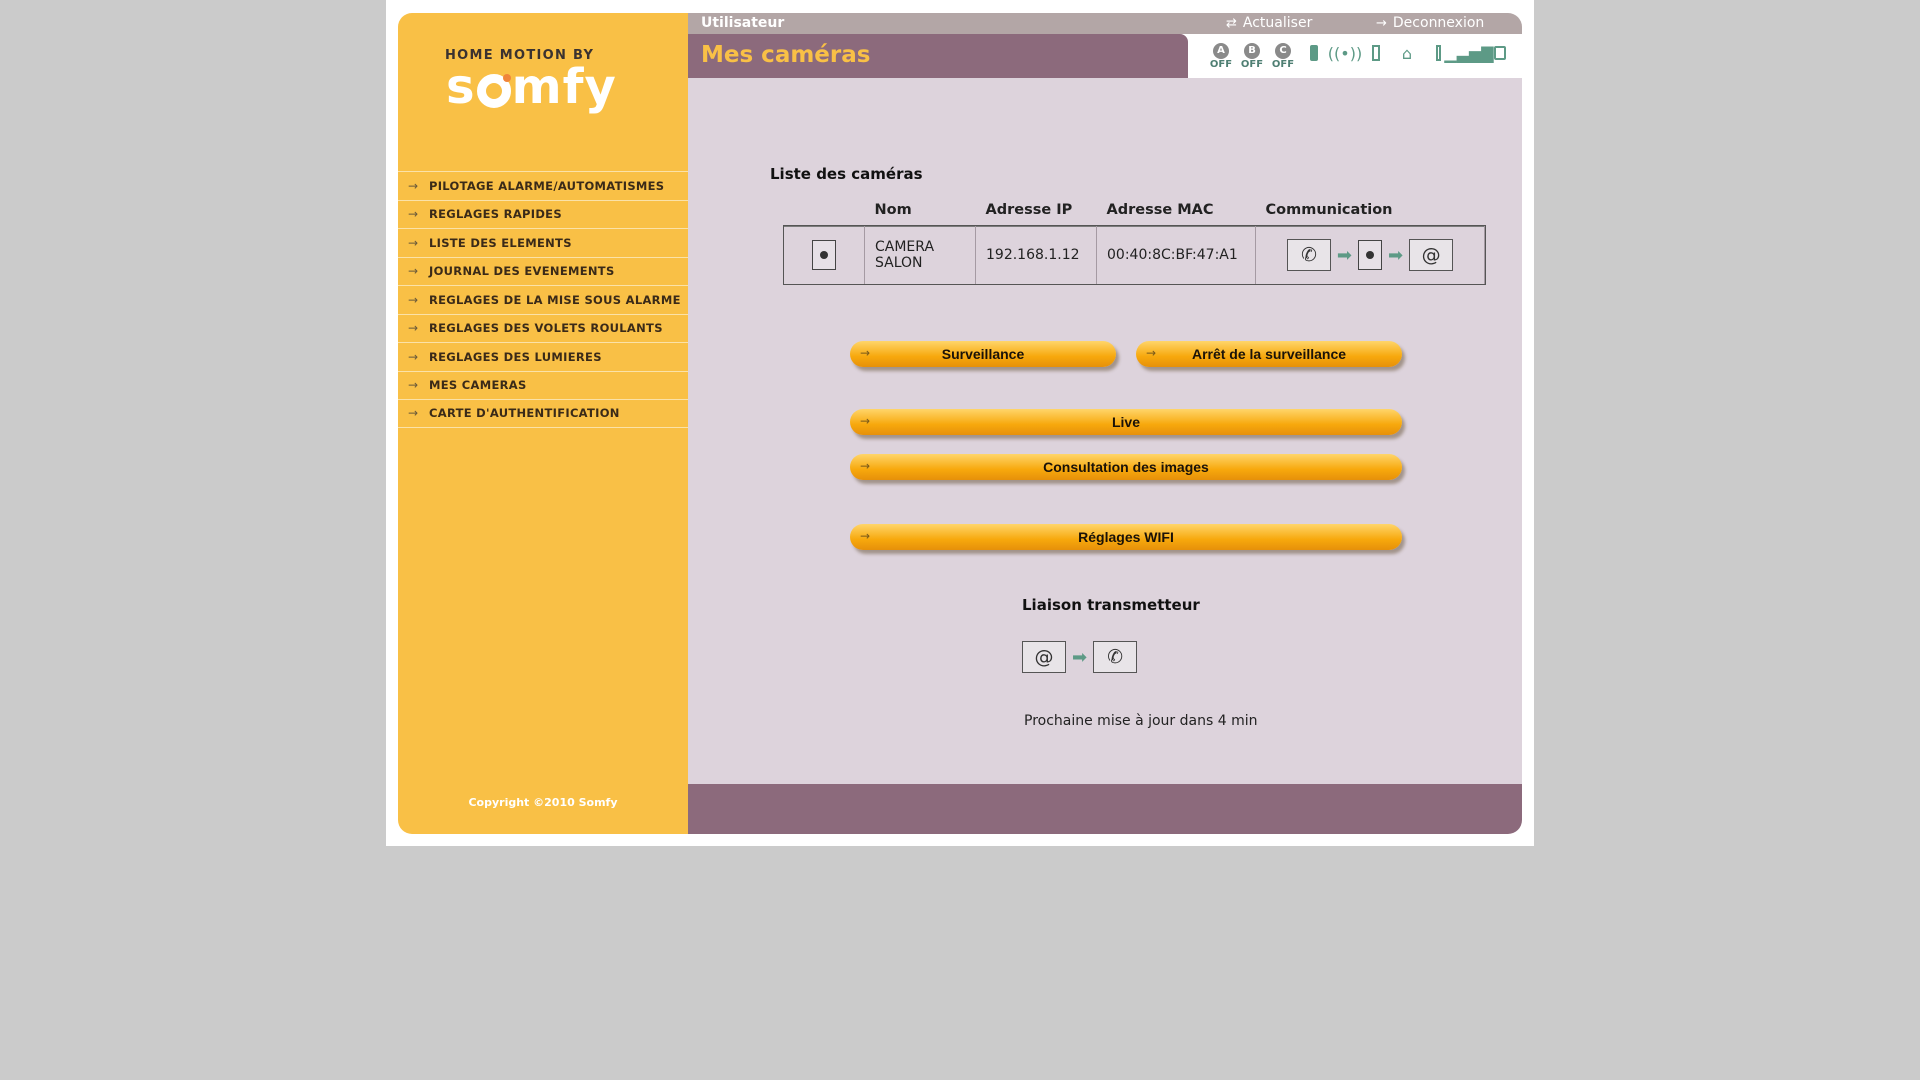  Describe the element at coordinates (522, 271) in the screenshot. I see `nav-label: JOURNAL DES EVENEMENTS` at that location.